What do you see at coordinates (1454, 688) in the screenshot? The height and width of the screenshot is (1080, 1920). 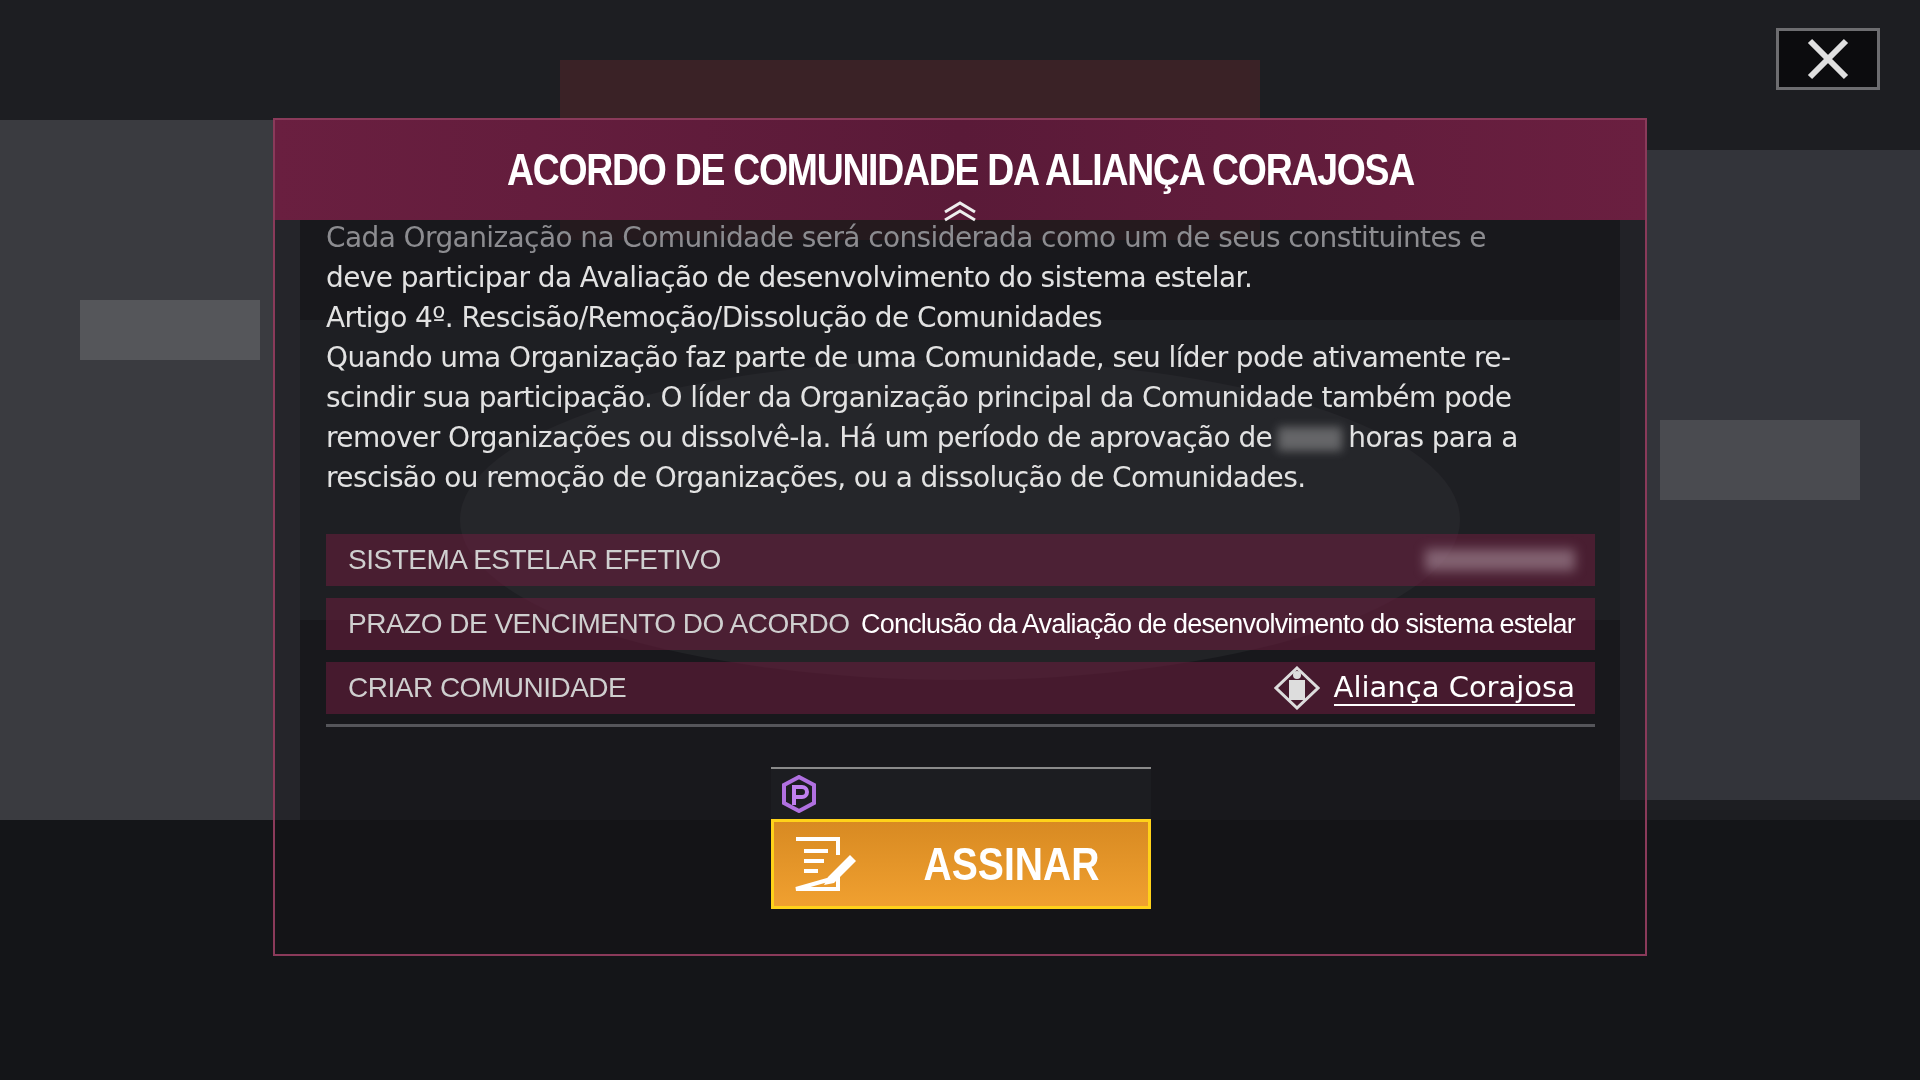 I see `community-link: Aliança Corajosa` at bounding box center [1454, 688].